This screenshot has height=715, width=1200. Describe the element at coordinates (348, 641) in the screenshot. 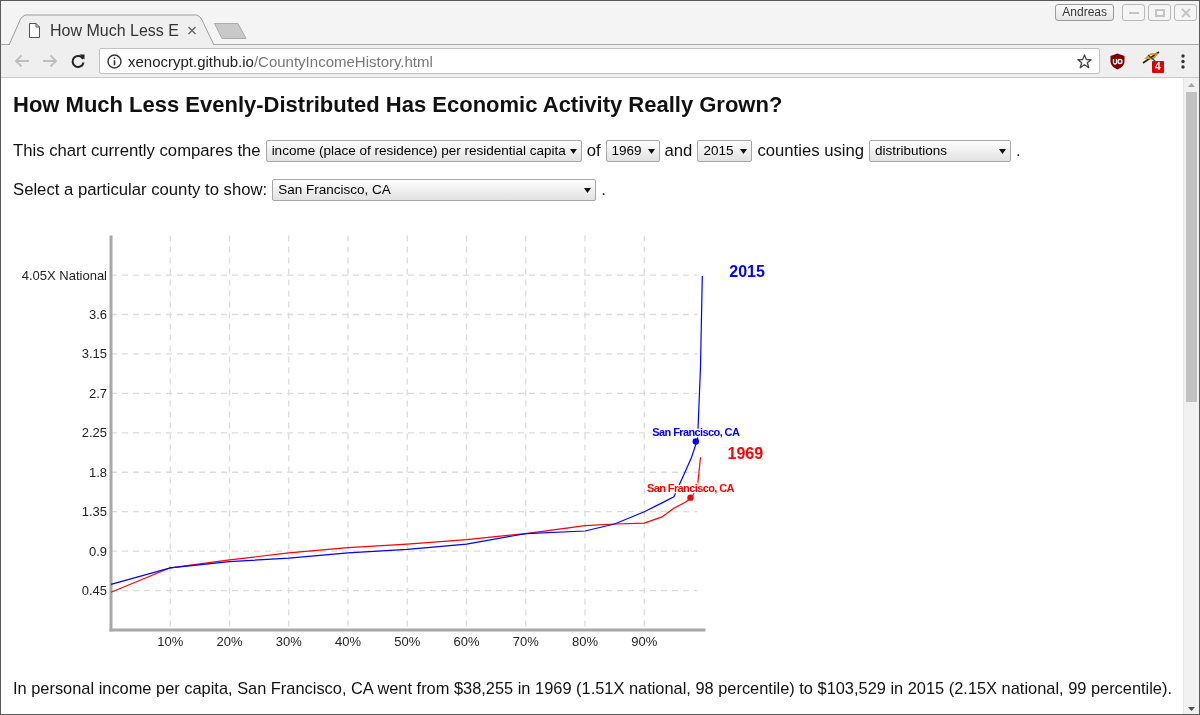

I see `x-tick-label: 40%` at that location.